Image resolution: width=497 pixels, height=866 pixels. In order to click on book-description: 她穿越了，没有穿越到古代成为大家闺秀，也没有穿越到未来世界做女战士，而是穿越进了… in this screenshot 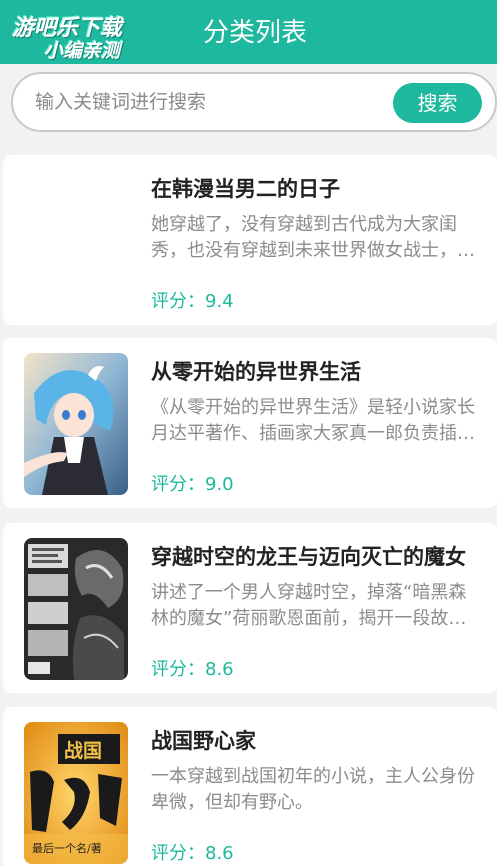, I will do `click(313, 237)`.